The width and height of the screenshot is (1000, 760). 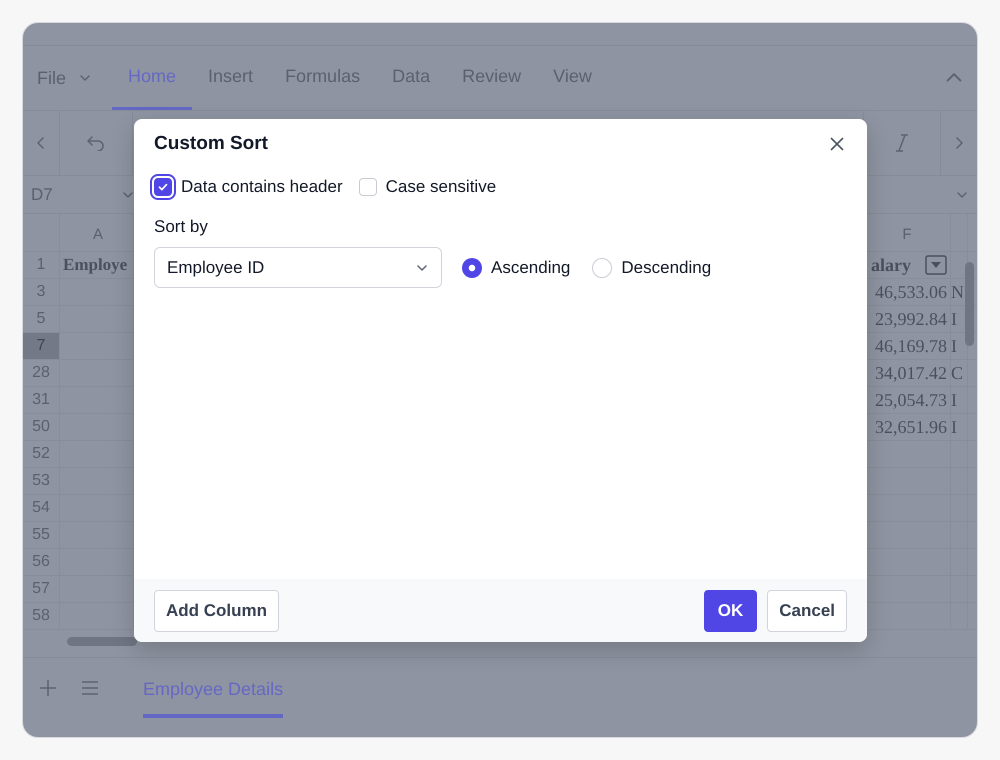 What do you see at coordinates (936, 265) in the screenshot?
I see `filter-dropdown-icon` at bounding box center [936, 265].